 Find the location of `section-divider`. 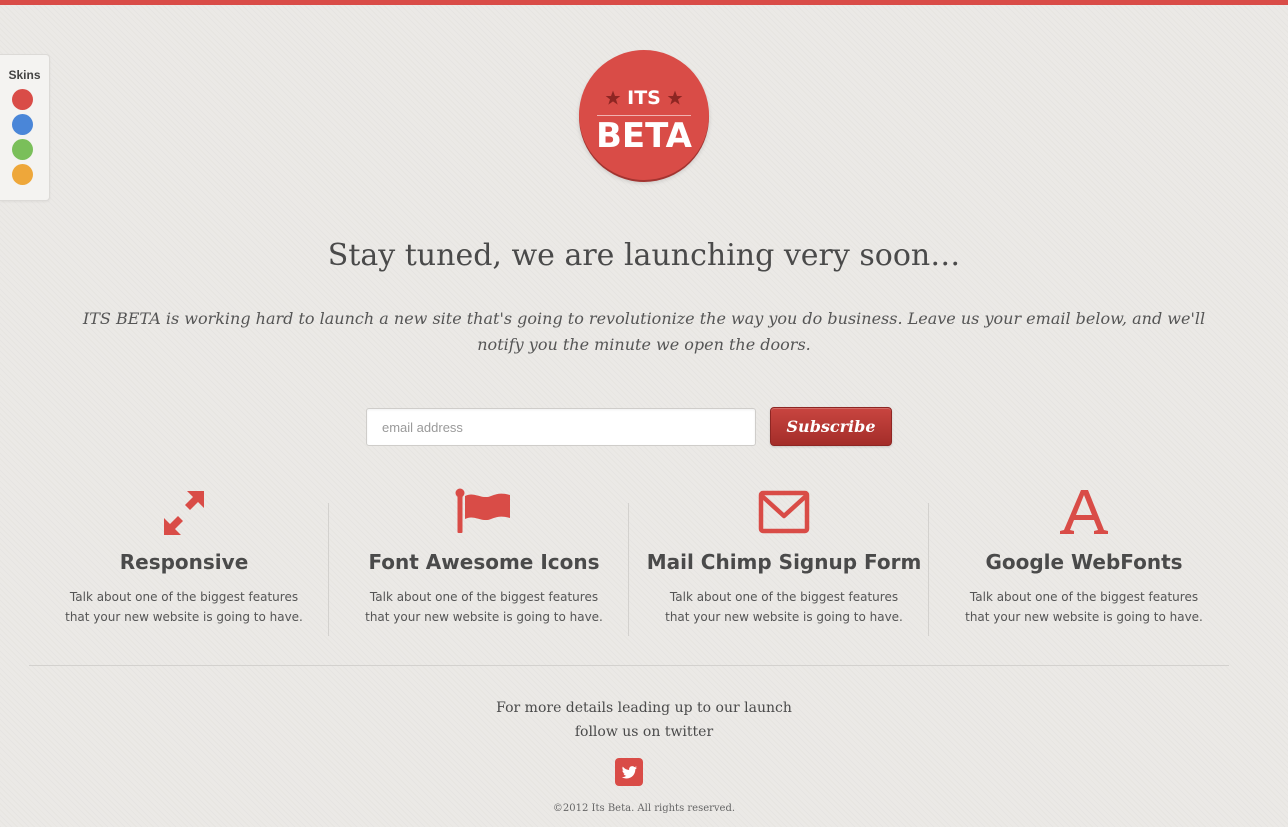

section-divider is located at coordinates (629, 665).